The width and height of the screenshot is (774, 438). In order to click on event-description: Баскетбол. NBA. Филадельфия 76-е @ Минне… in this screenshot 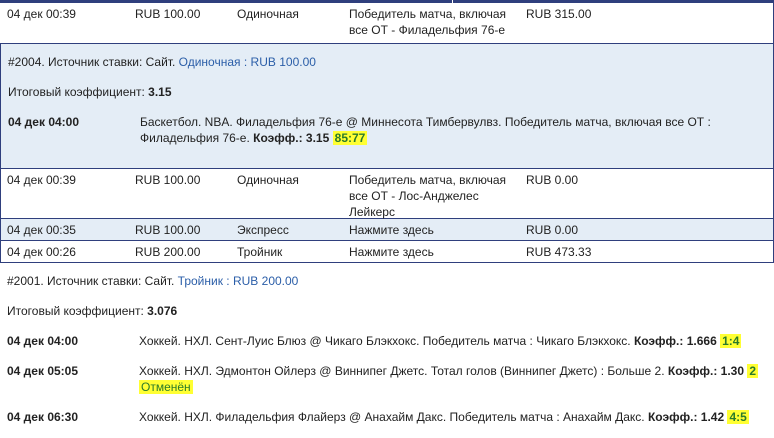, I will do `click(425, 130)`.